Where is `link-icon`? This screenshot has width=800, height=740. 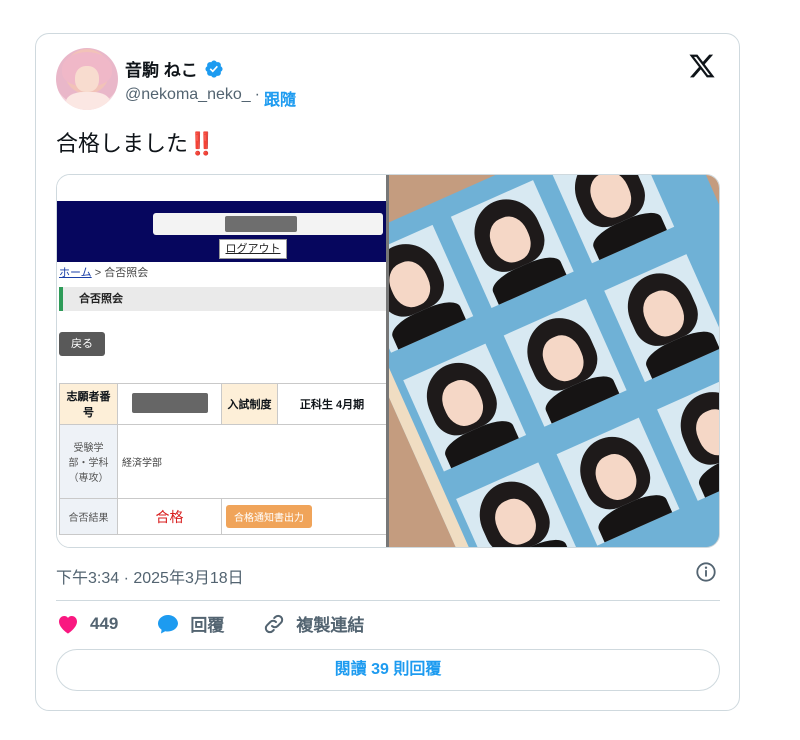 link-icon is located at coordinates (274, 623).